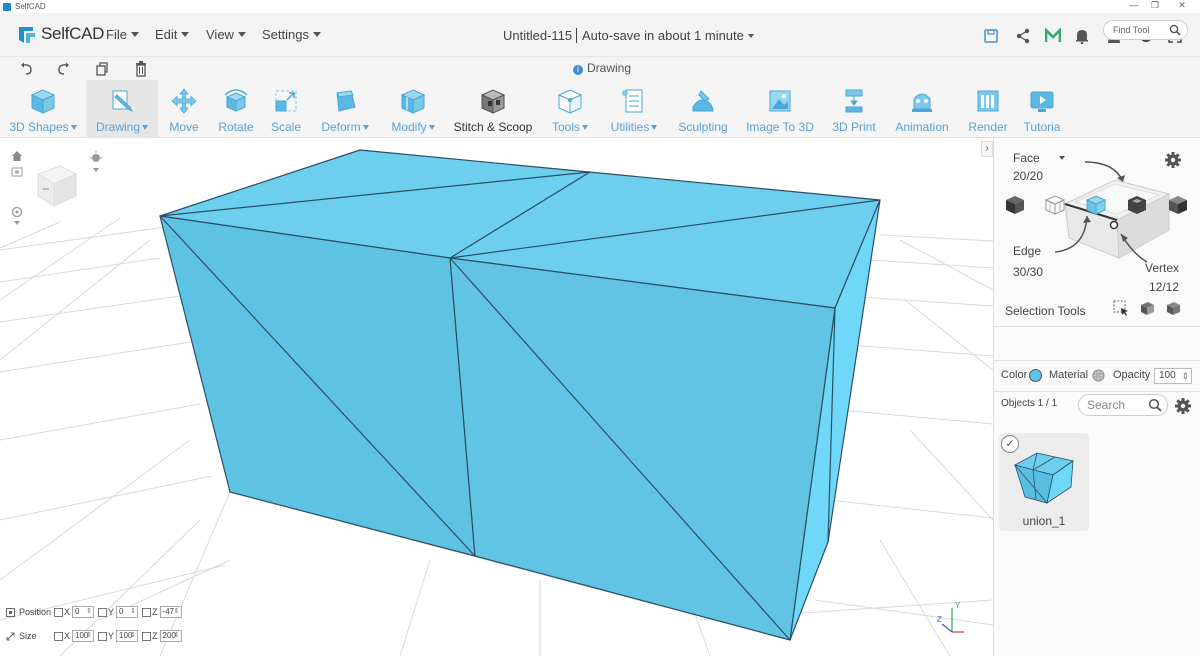  Describe the element at coordinates (578, 70) in the screenshot. I see `info-icon: i` at that location.